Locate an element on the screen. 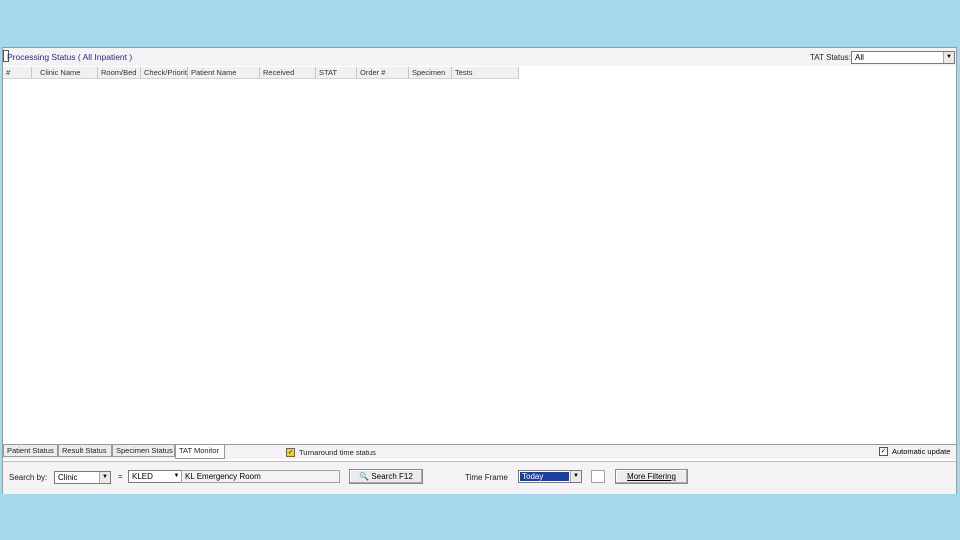 The height and width of the screenshot is (540, 960). tab-tat-monitor: TAT Monitor is located at coordinates (200, 452).